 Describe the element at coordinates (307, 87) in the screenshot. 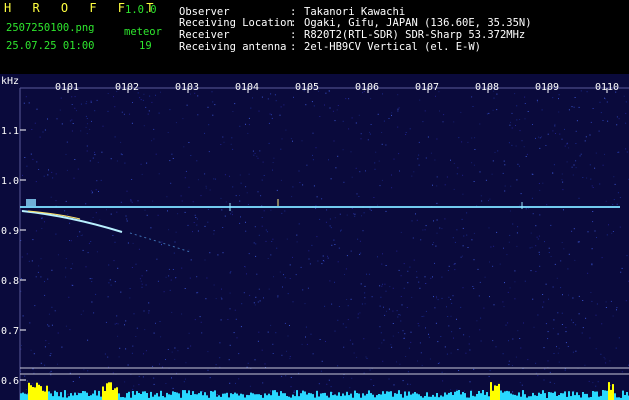

I see `x-tick-label: 0105` at that location.